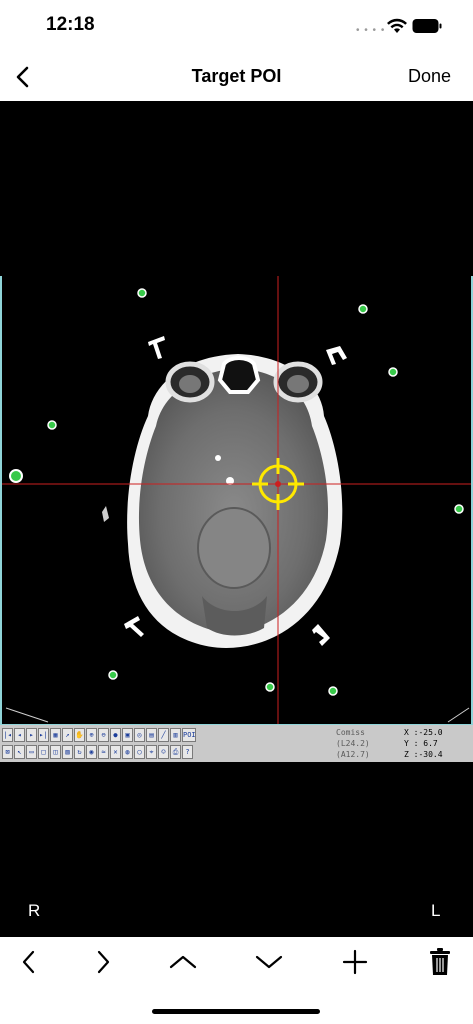 This screenshot has height=1024, width=473. What do you see at coordinates (239, 375) in the screenshot?
I see `sinus` at bounding box center [239, 375].